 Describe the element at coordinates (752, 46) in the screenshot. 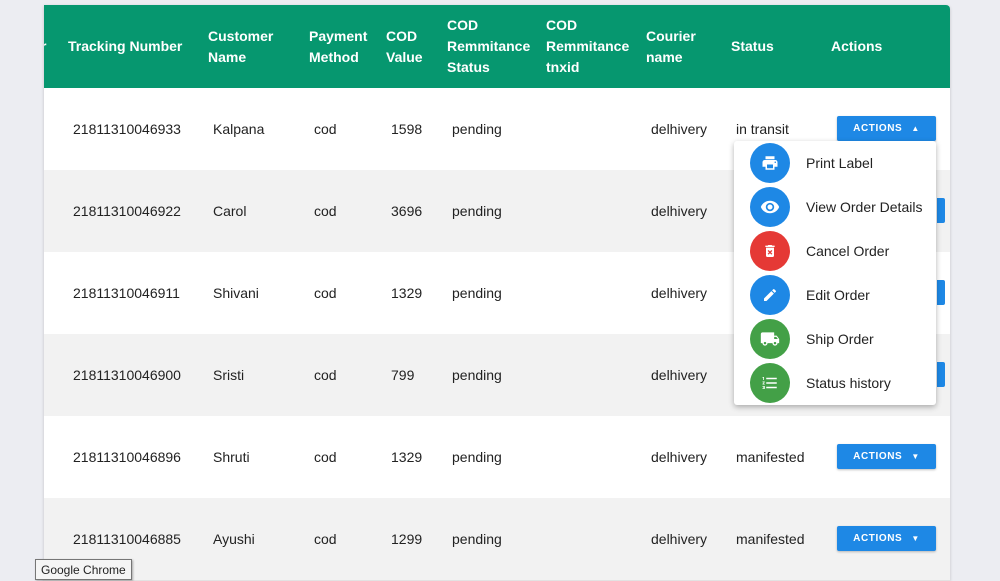

I see `header-status: Status` at that location.